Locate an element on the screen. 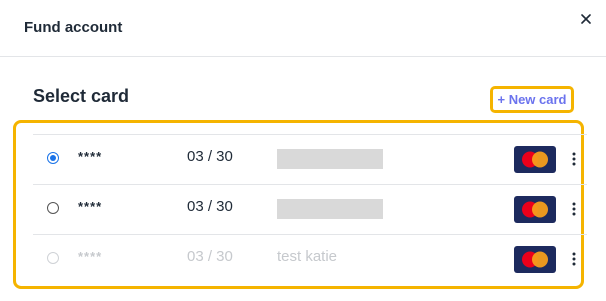 The height and width of the screenshot is (301, 606). new-card-button: + New card is located at coordinates (532, 99).